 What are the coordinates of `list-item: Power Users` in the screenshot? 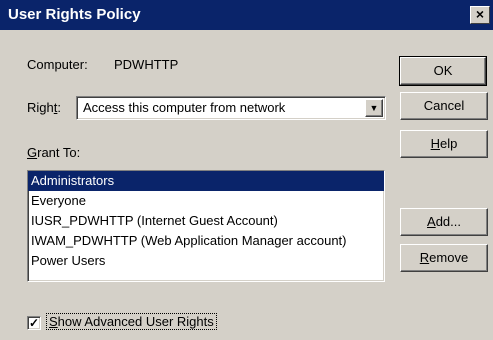 It's located at (206, 261).